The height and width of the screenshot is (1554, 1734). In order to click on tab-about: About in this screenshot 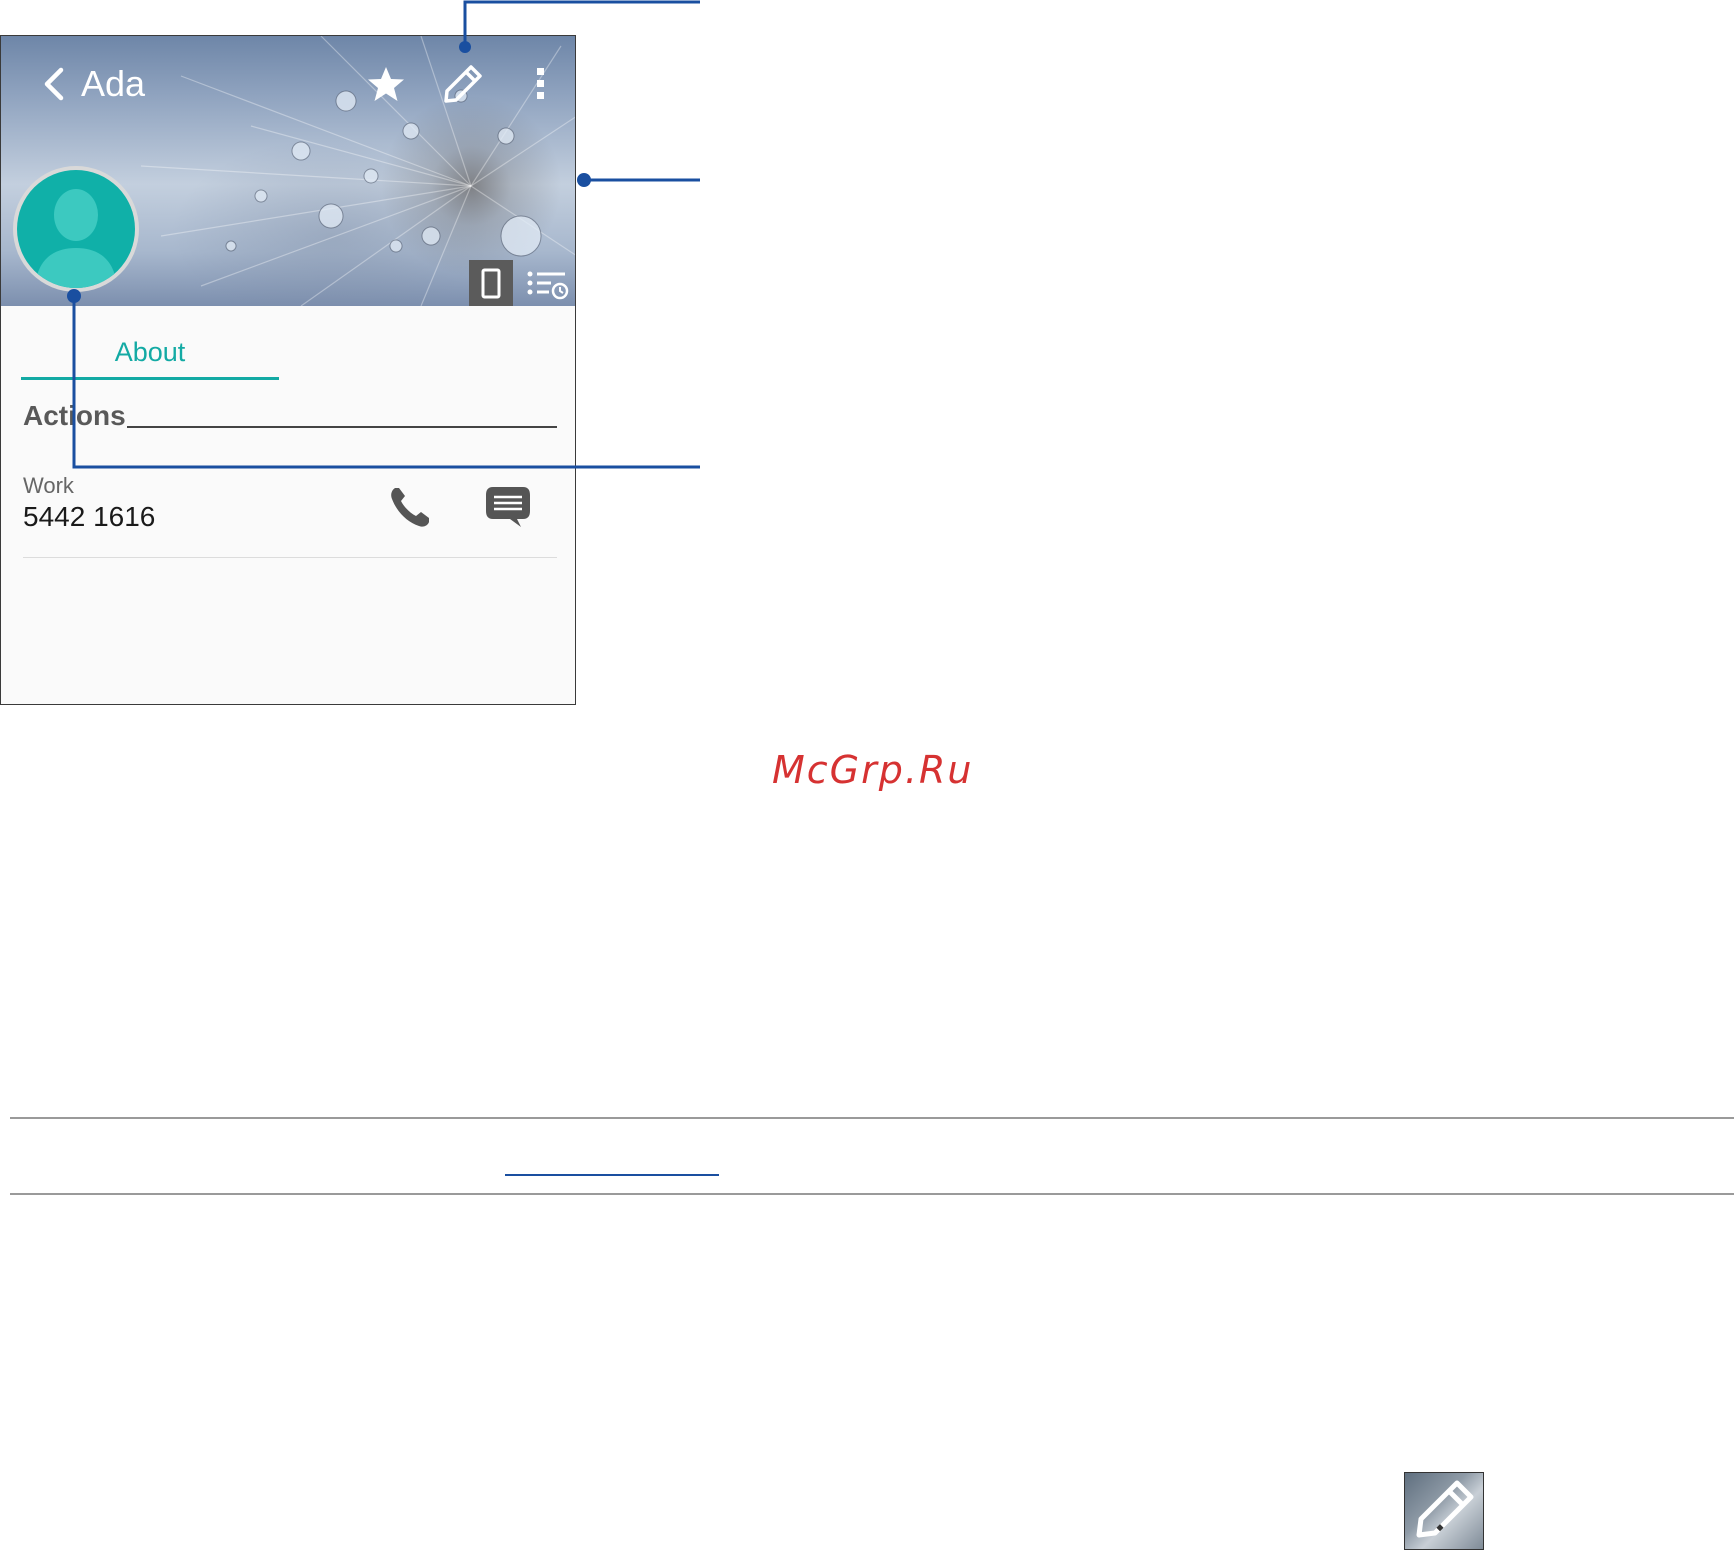, I will do `click(150, 352)`.